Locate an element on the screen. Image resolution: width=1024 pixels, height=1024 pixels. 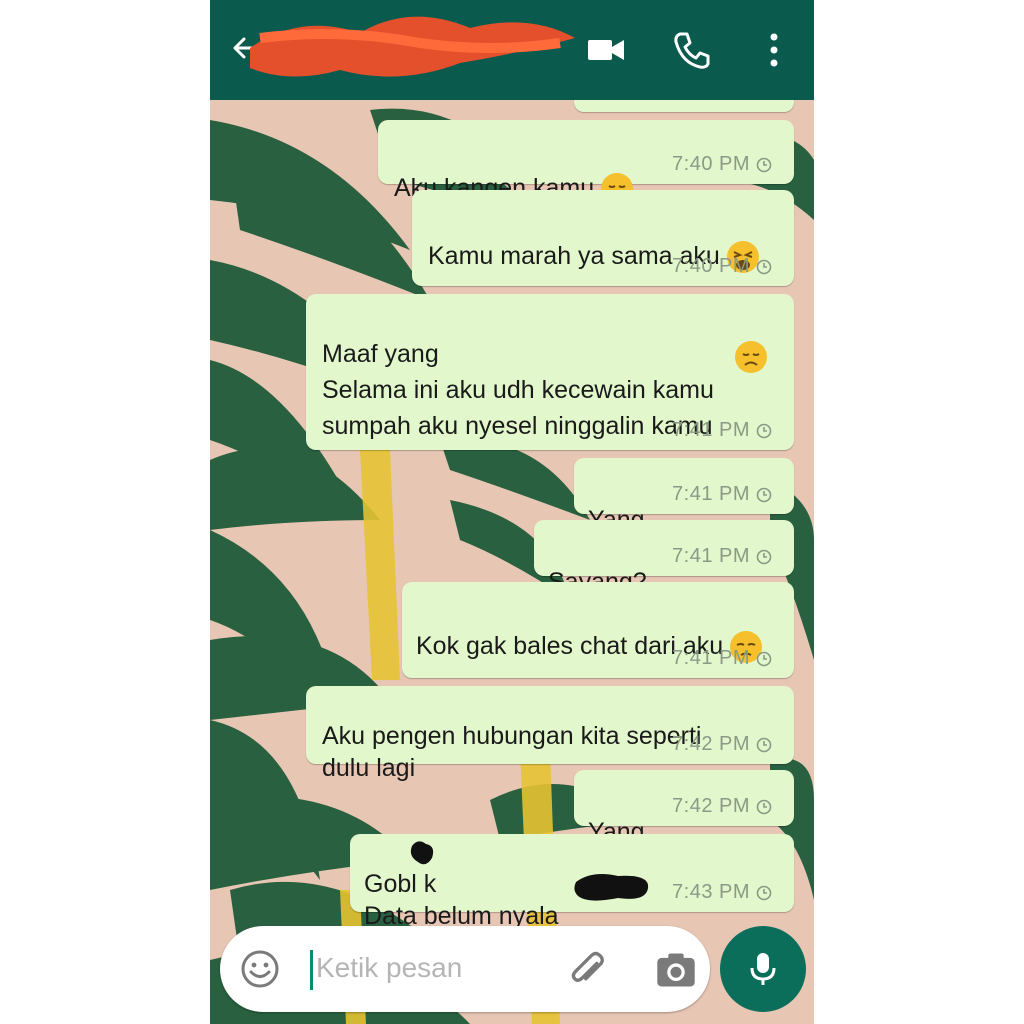
message-bubble: Aku kangen kamu 7:40 PM is located at coordinates (586, 163).